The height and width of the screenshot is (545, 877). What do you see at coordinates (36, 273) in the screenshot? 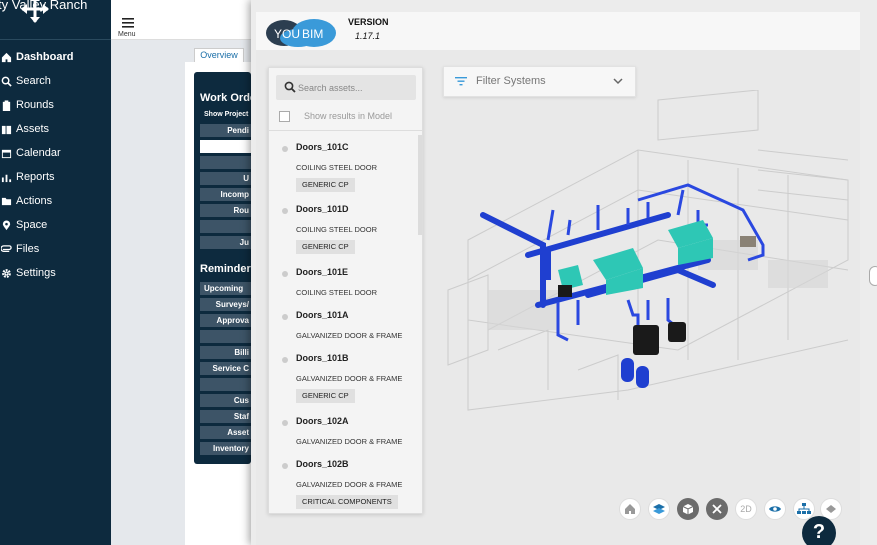
I see `sidebar-item-label: Settings` at bounding box center [36, 273].